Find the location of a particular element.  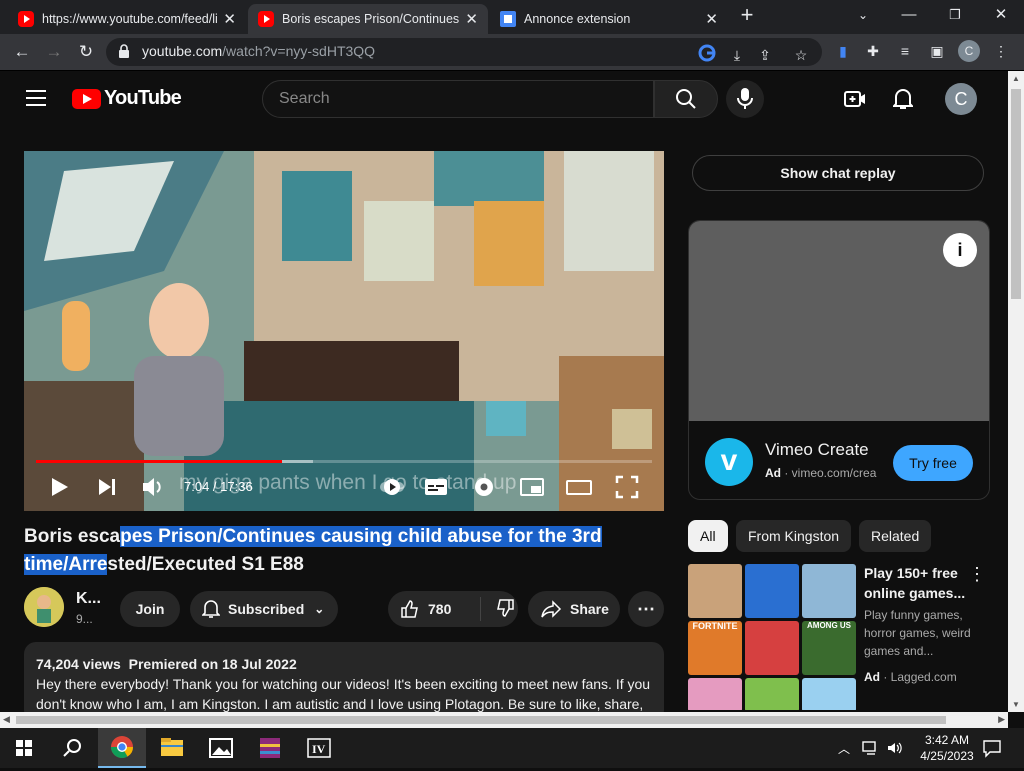

gta-iv-icon: IV is located at coordinates (319, 748).